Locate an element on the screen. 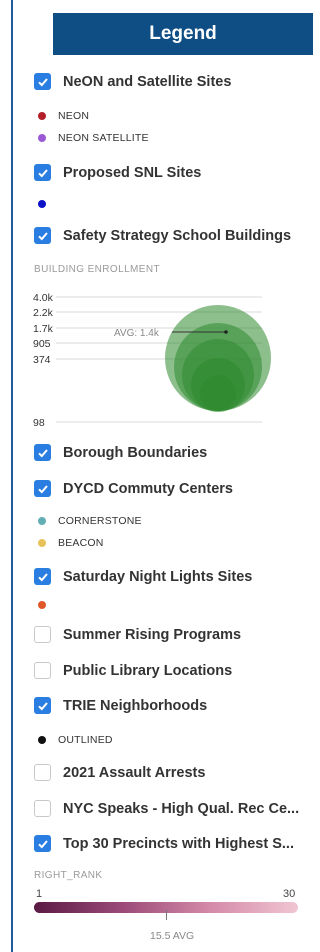 This screenshot has width=320, height=952. beacon-dot-icon is located at coordinates (42, 543).